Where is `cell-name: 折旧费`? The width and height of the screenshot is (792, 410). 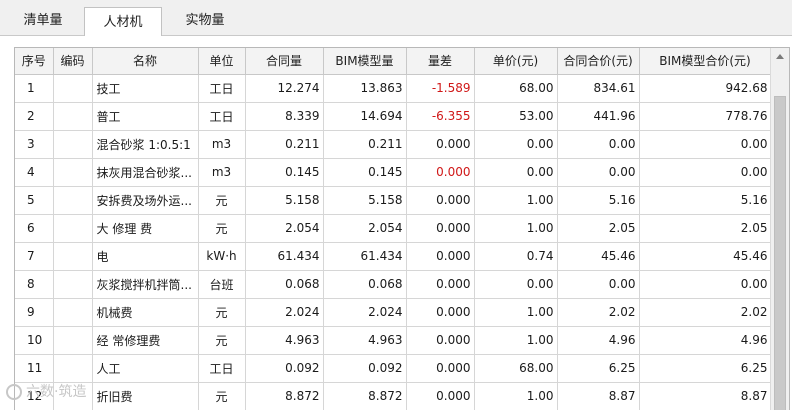
cell-name: 折旧费 is located at coordinates (145, 396).